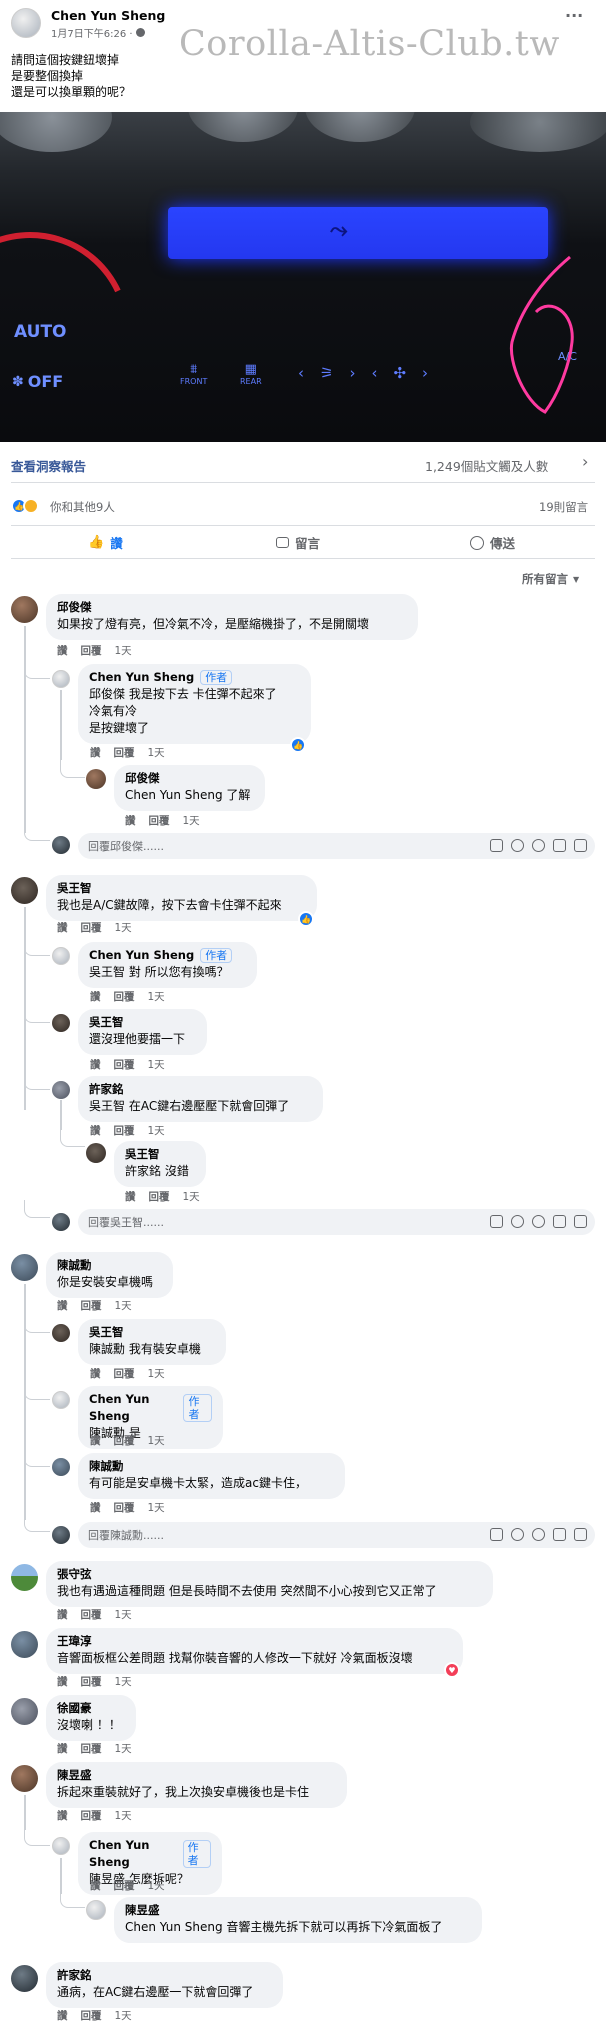 Image resolution: width=606 pixels, height=2026 pixels. Describe the element at coordinates (492, 542) in the screenshot. I see `share-action-button: 傳送` at that location.